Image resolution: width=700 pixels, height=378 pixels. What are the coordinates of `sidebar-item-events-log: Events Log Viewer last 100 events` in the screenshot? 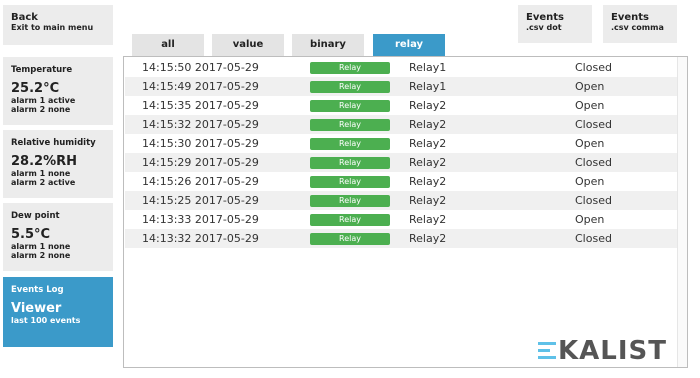 It's located at (58, 312).